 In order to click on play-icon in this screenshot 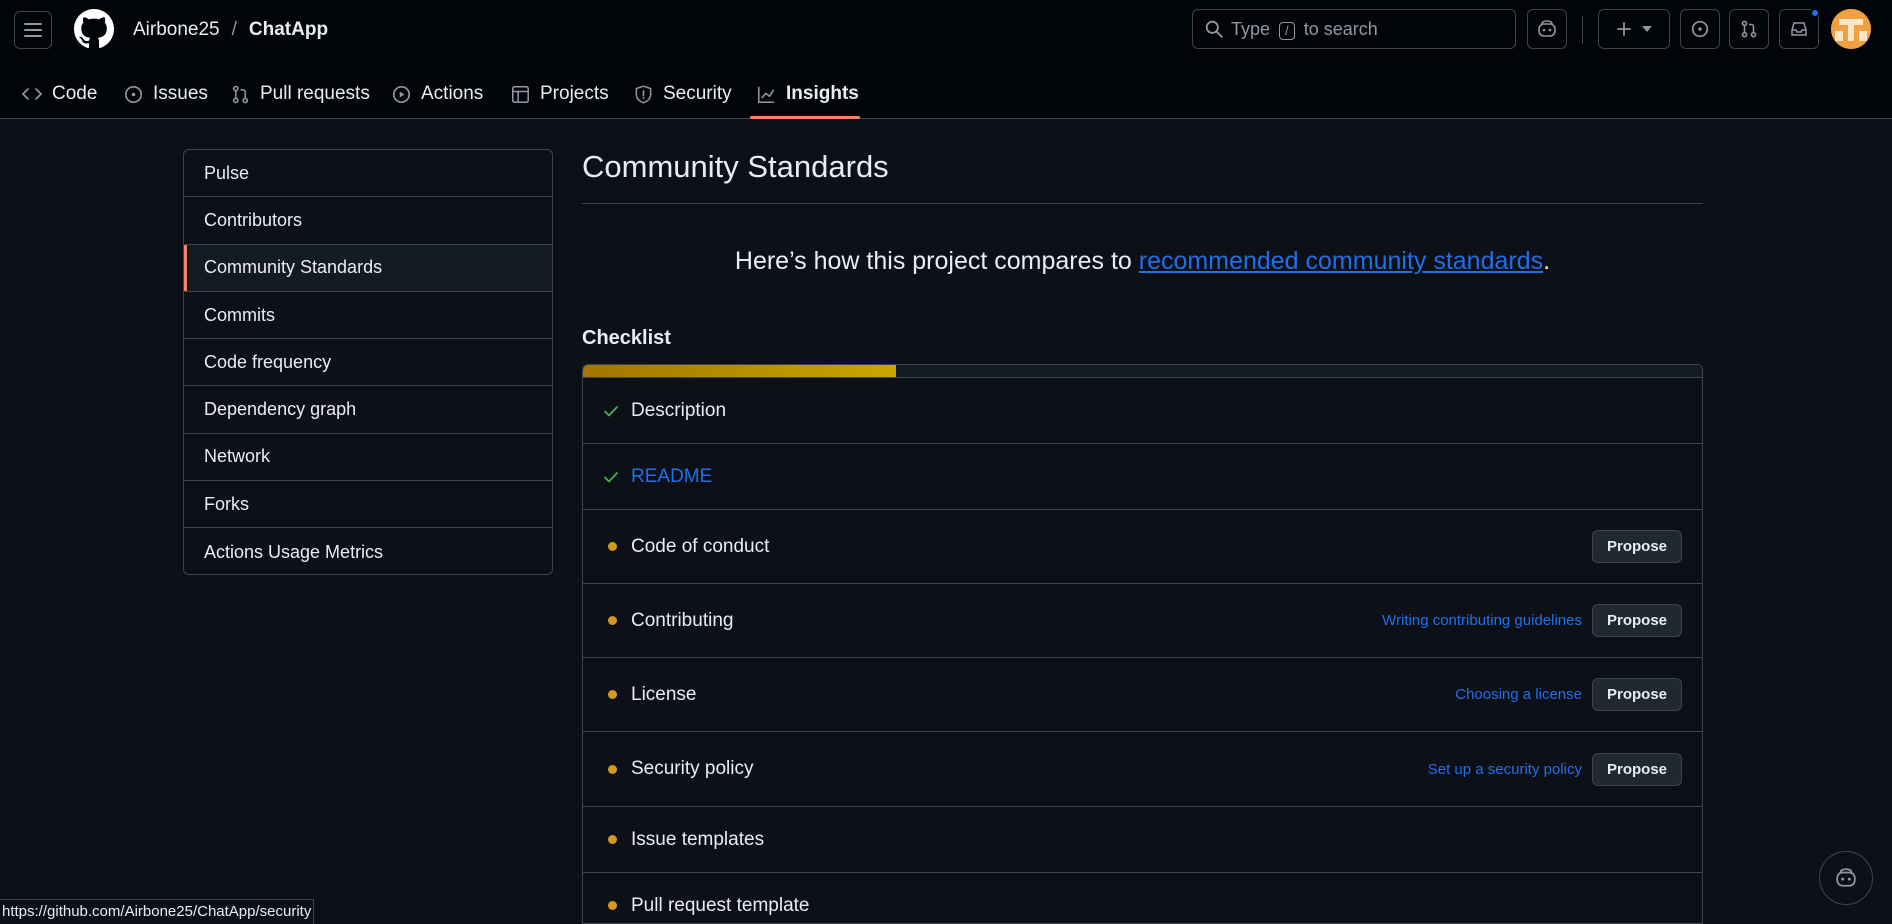, I will do `click(401, 94)`.